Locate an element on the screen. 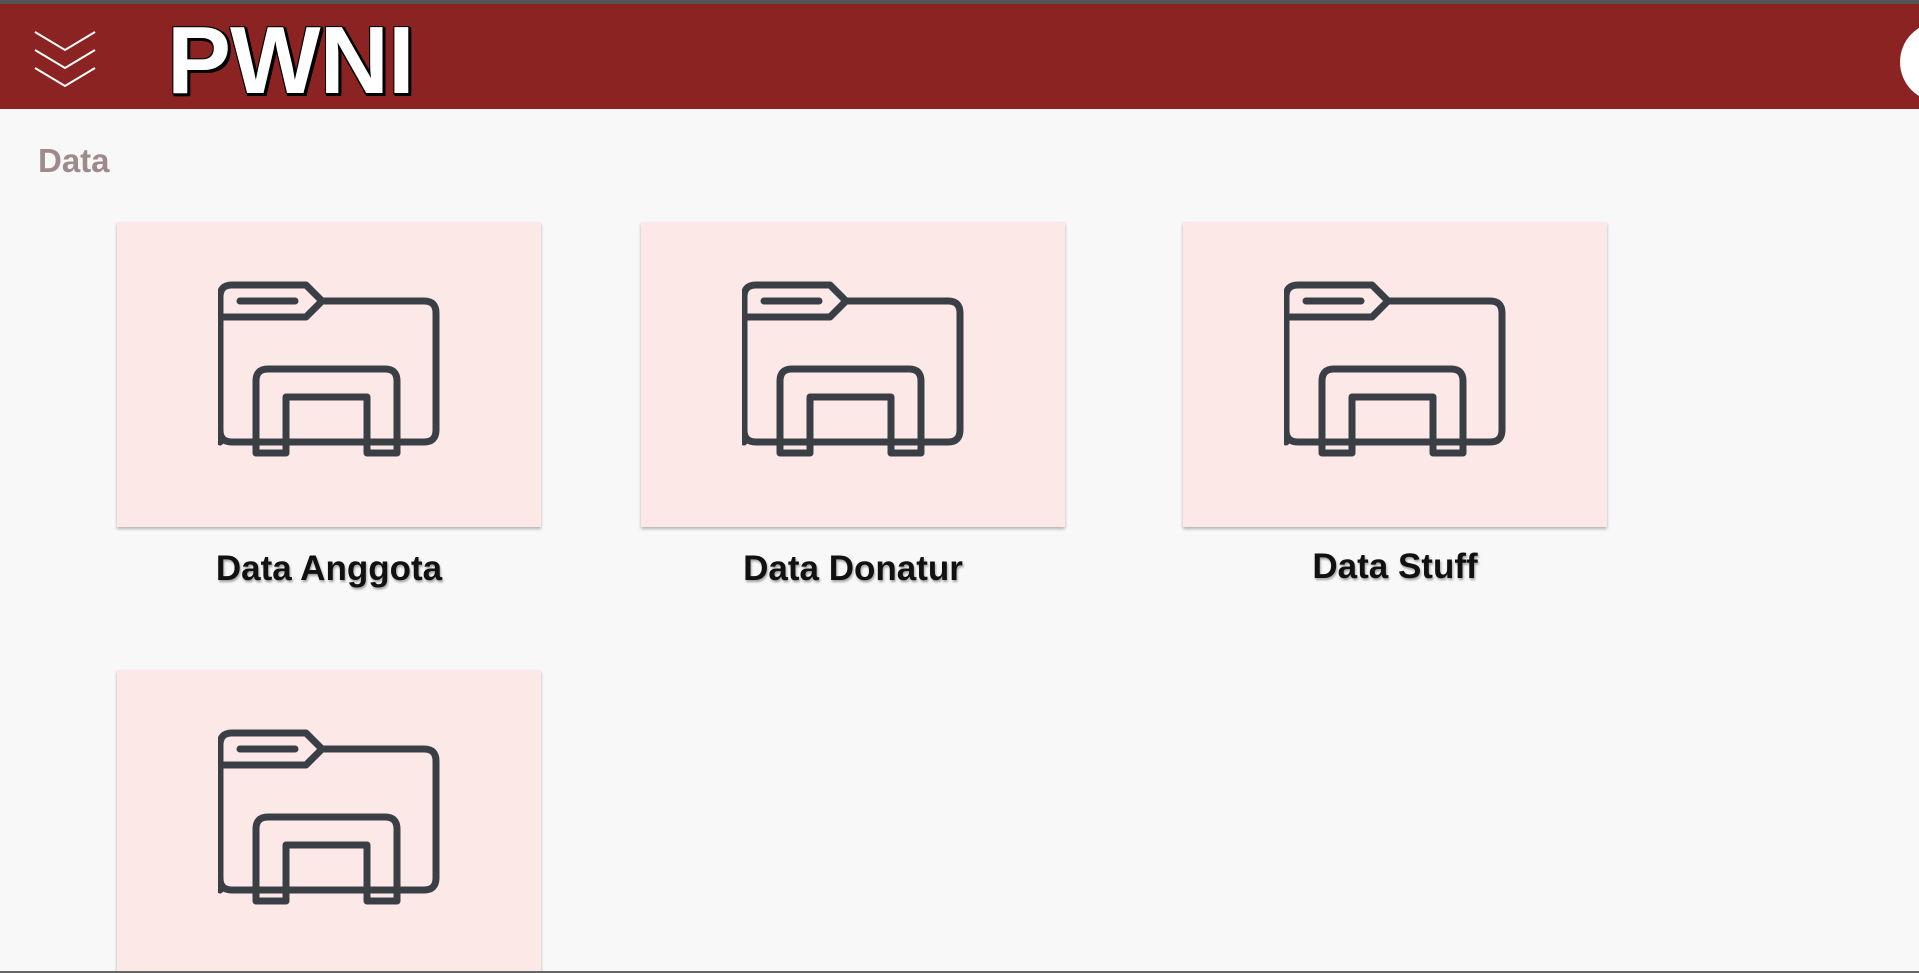 The height and width of the screenshot is (973, 1919). card-label: Data Donatur is located at coordinates (853, 568).